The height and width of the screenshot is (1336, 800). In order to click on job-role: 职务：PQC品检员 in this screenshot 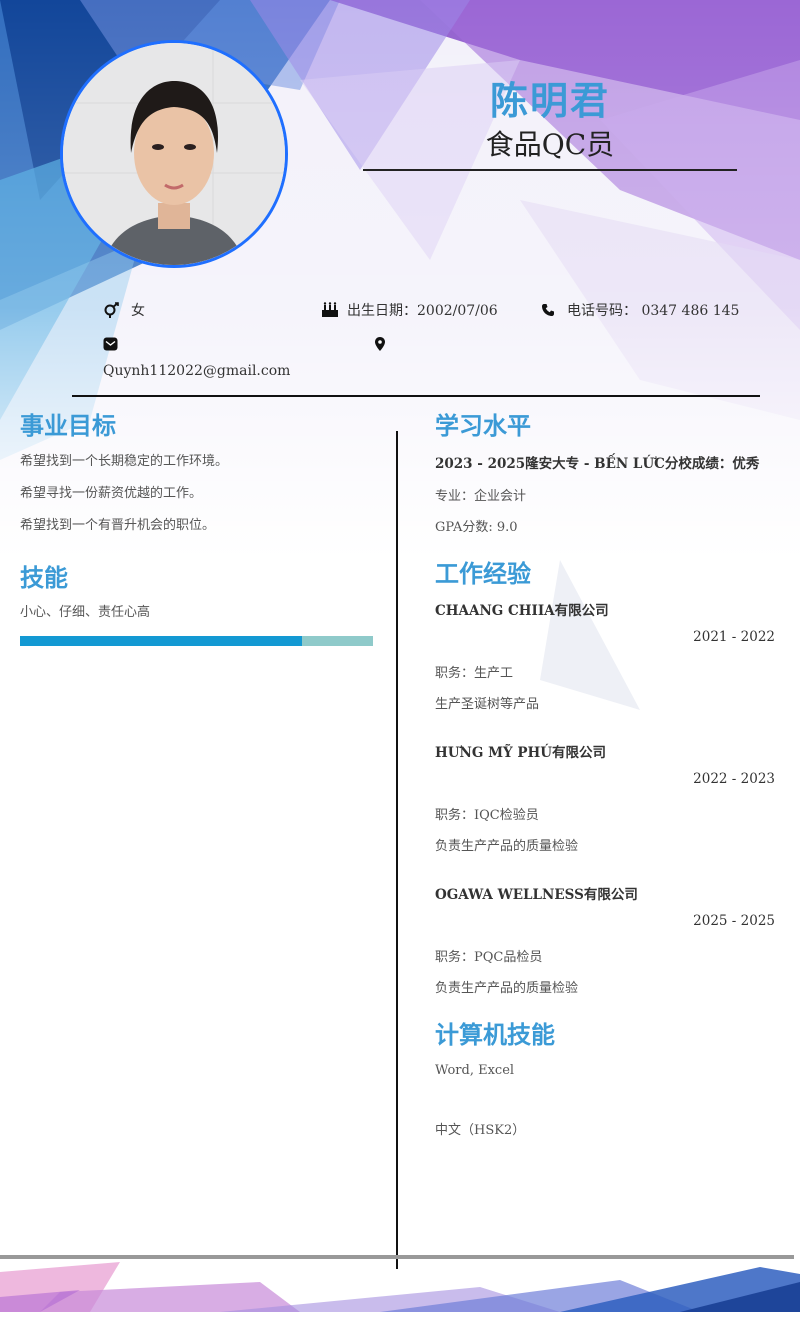, I will do `click(489, 957)`.